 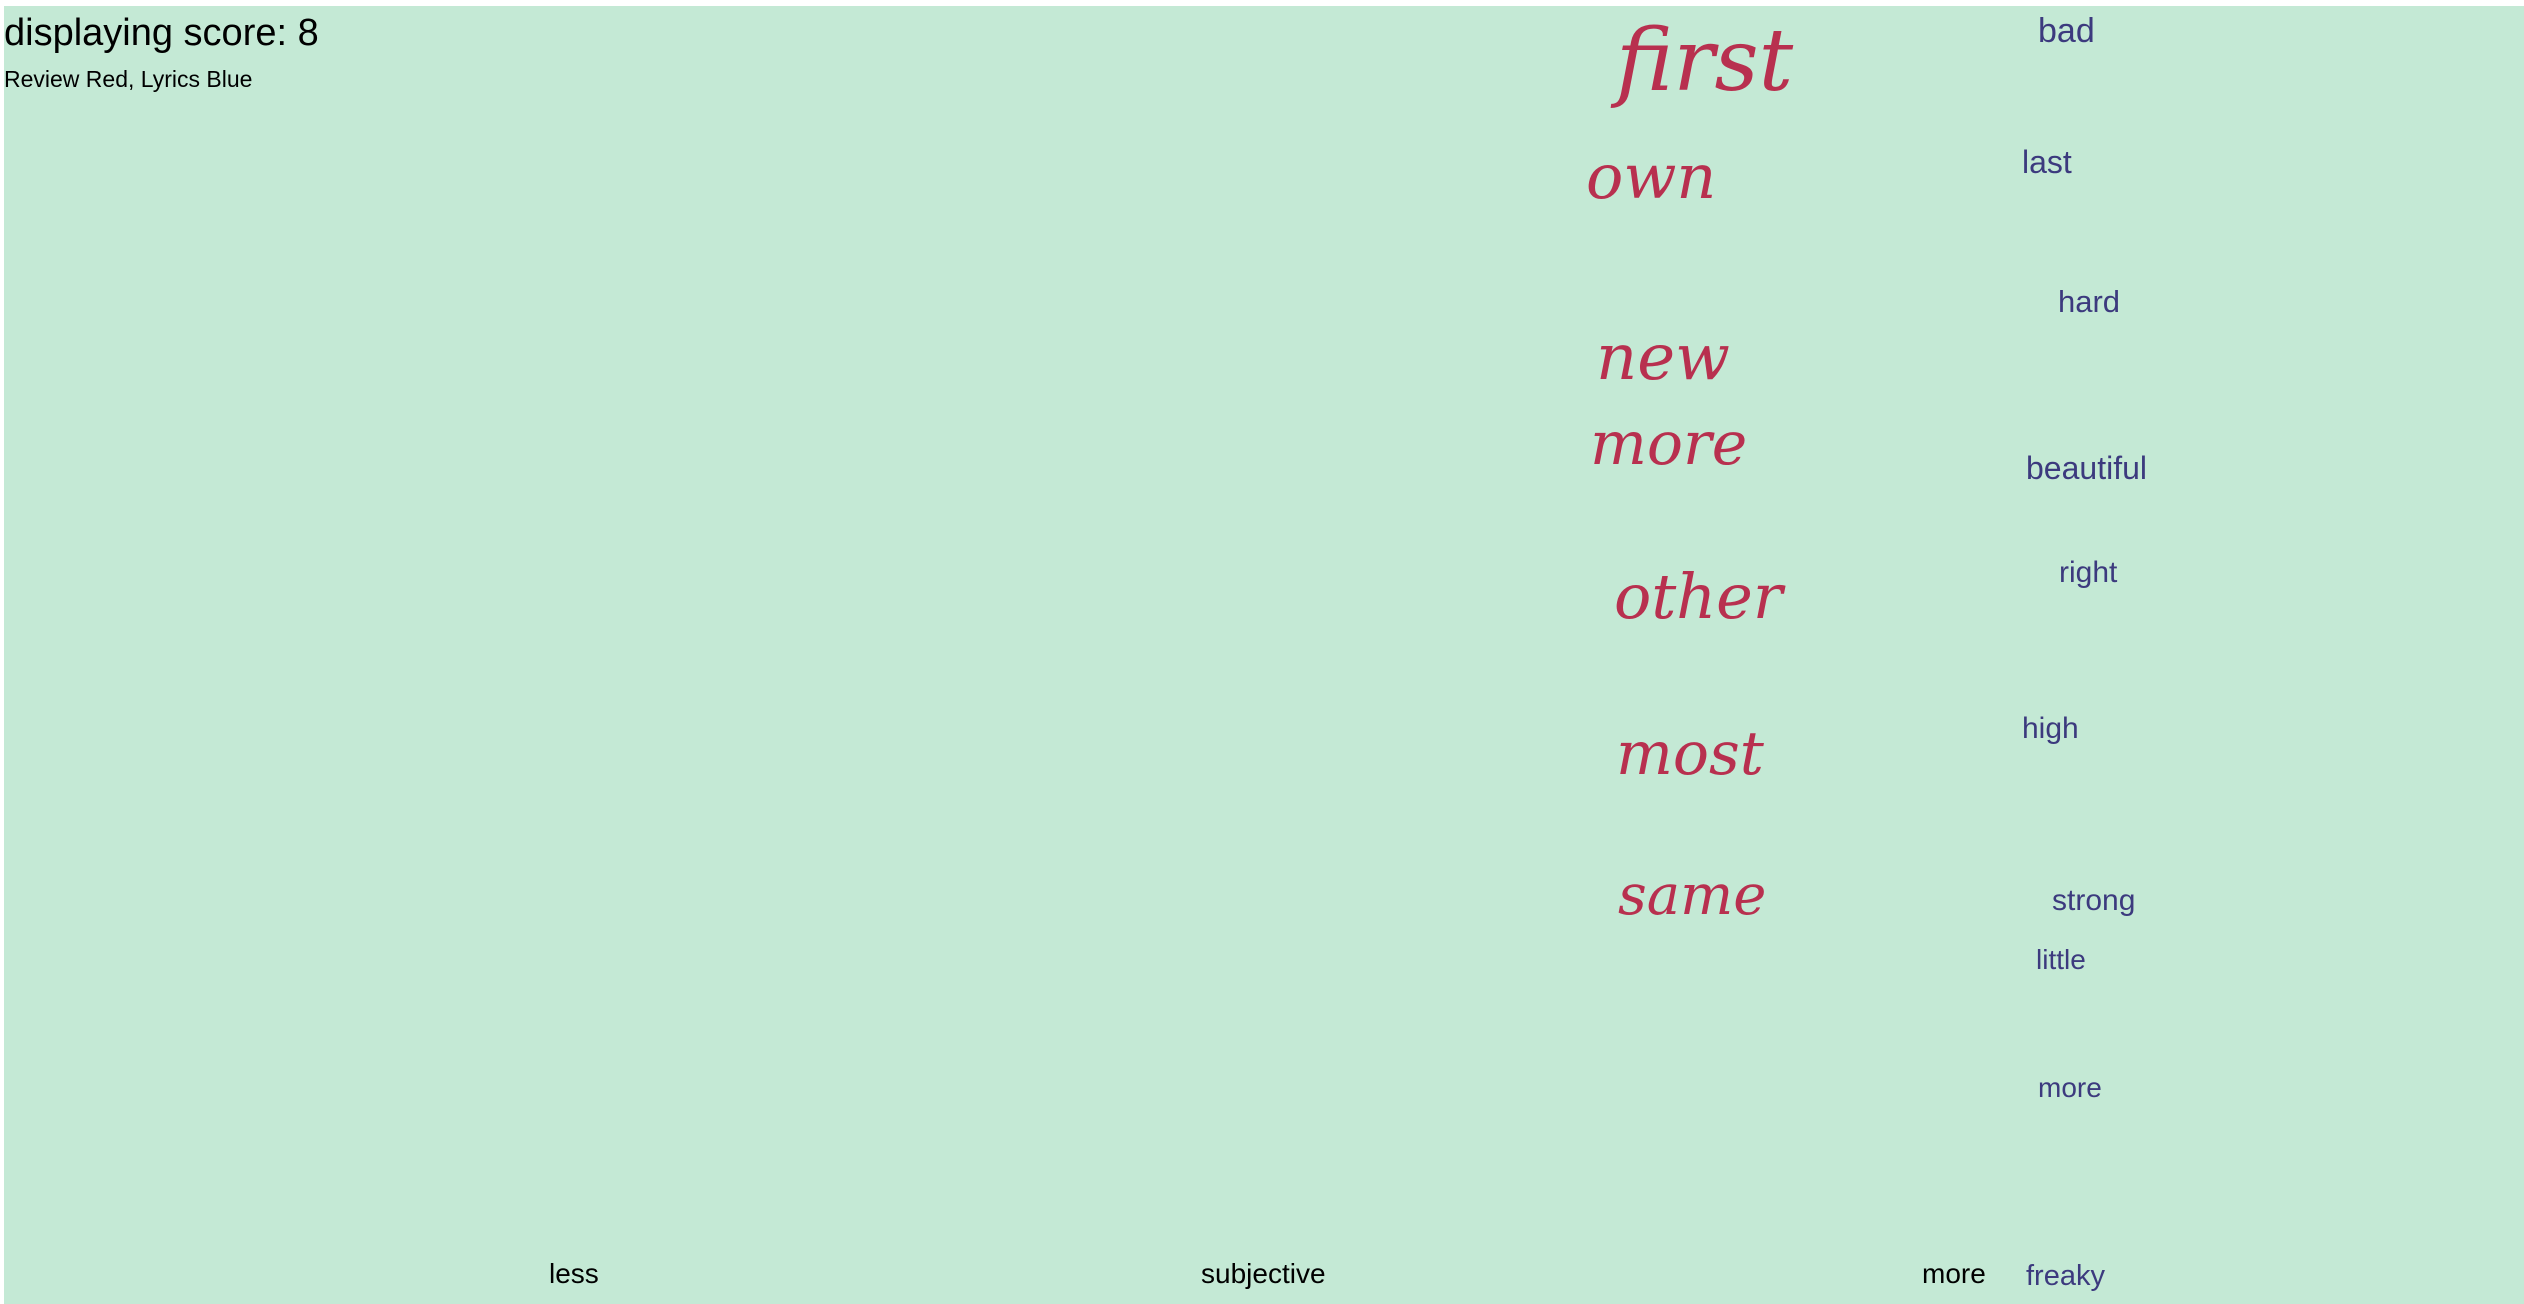 What do you see at coordinates (161, 33) in the screenshot?
I see `score-heading: displaying score: 8` at bounding box center [161, 33].